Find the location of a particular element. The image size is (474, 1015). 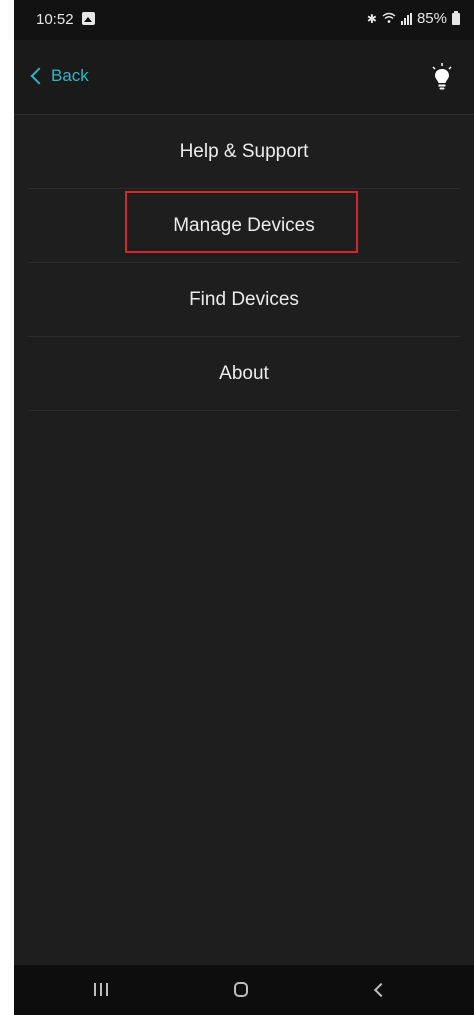

battery-icon is located at coordinates (456, 17).